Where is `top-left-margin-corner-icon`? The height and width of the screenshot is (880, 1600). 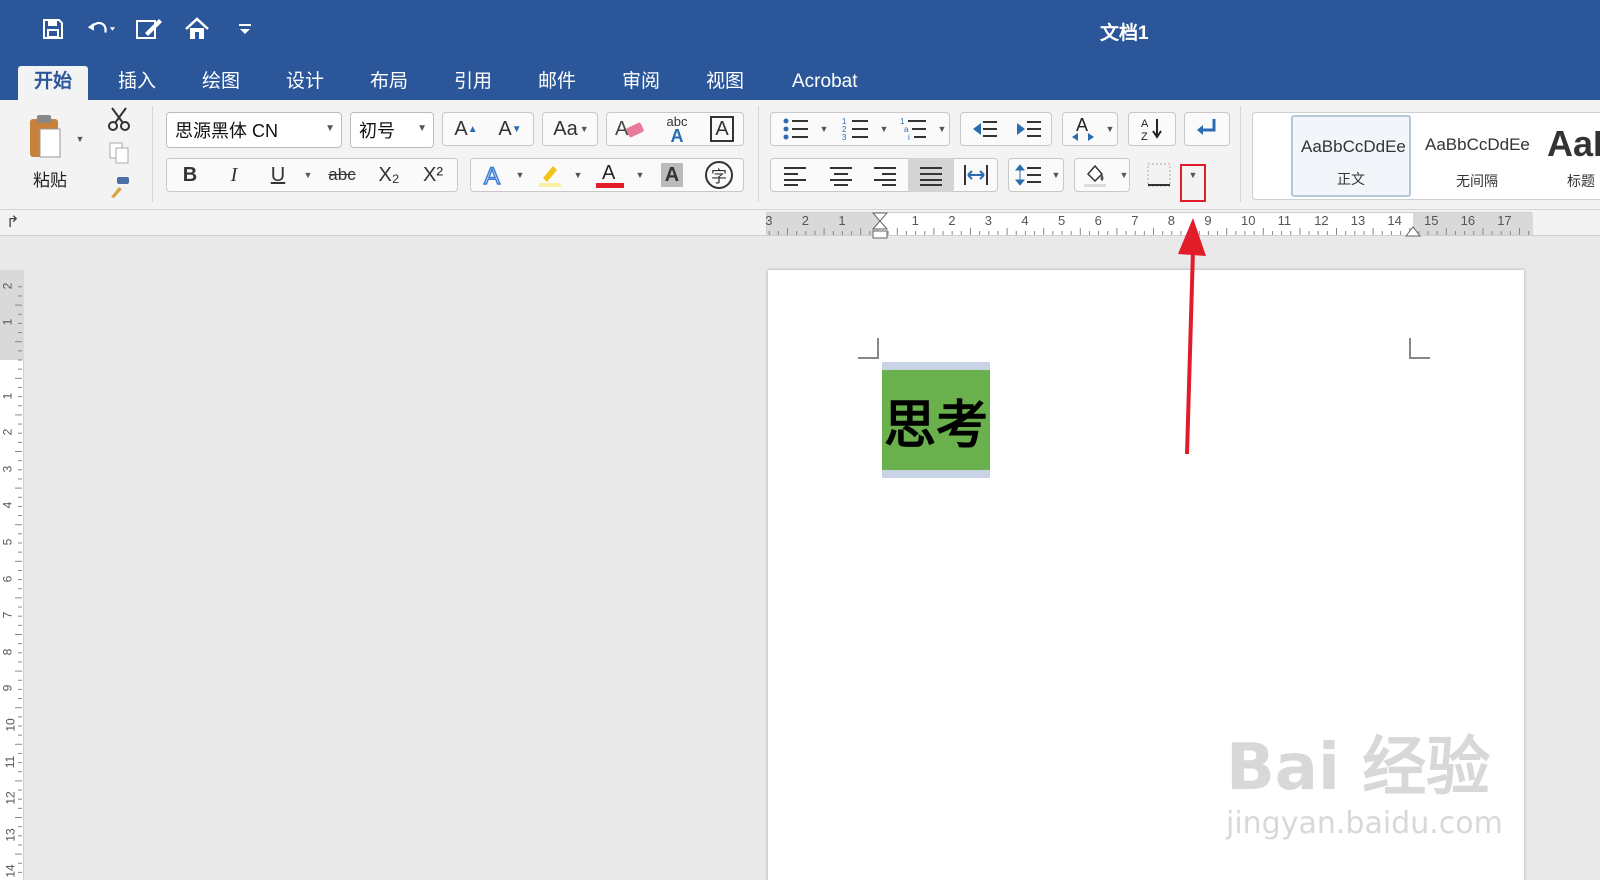
top-left-margin-corner-icon is located at coordinates (868, 348).